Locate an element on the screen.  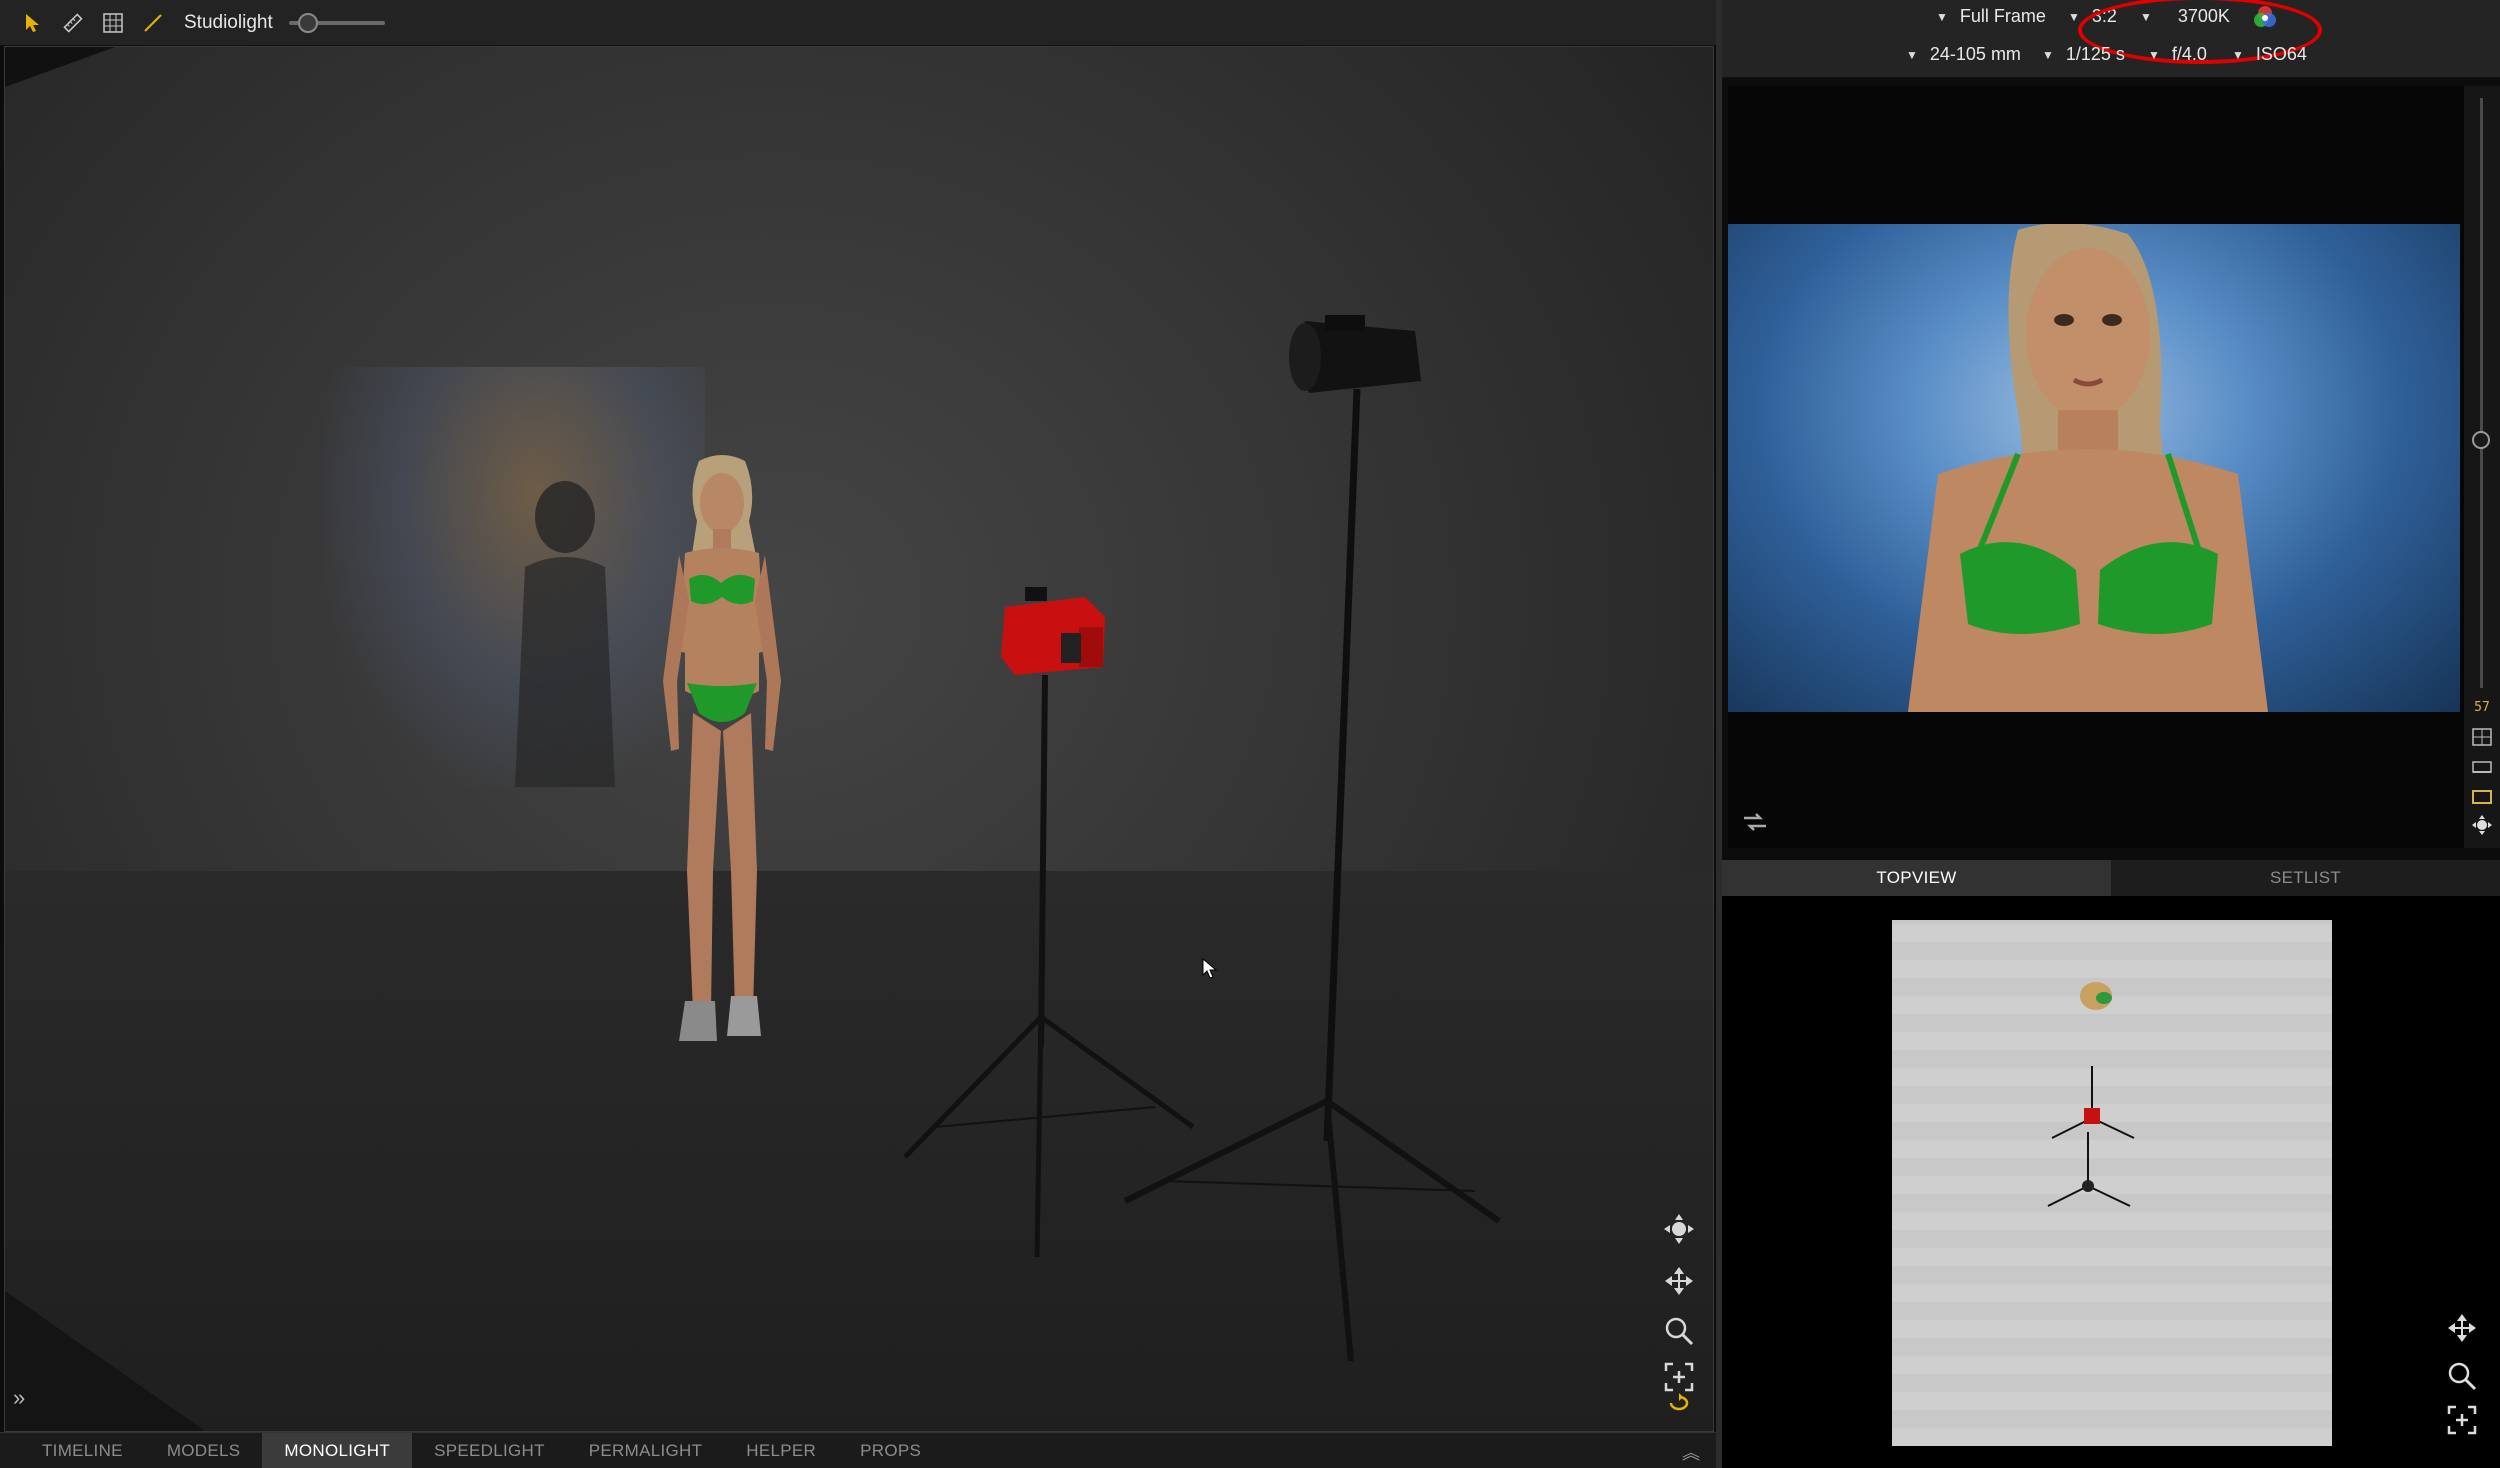
frame-guide-icon is located at coordinates (2482, 797).